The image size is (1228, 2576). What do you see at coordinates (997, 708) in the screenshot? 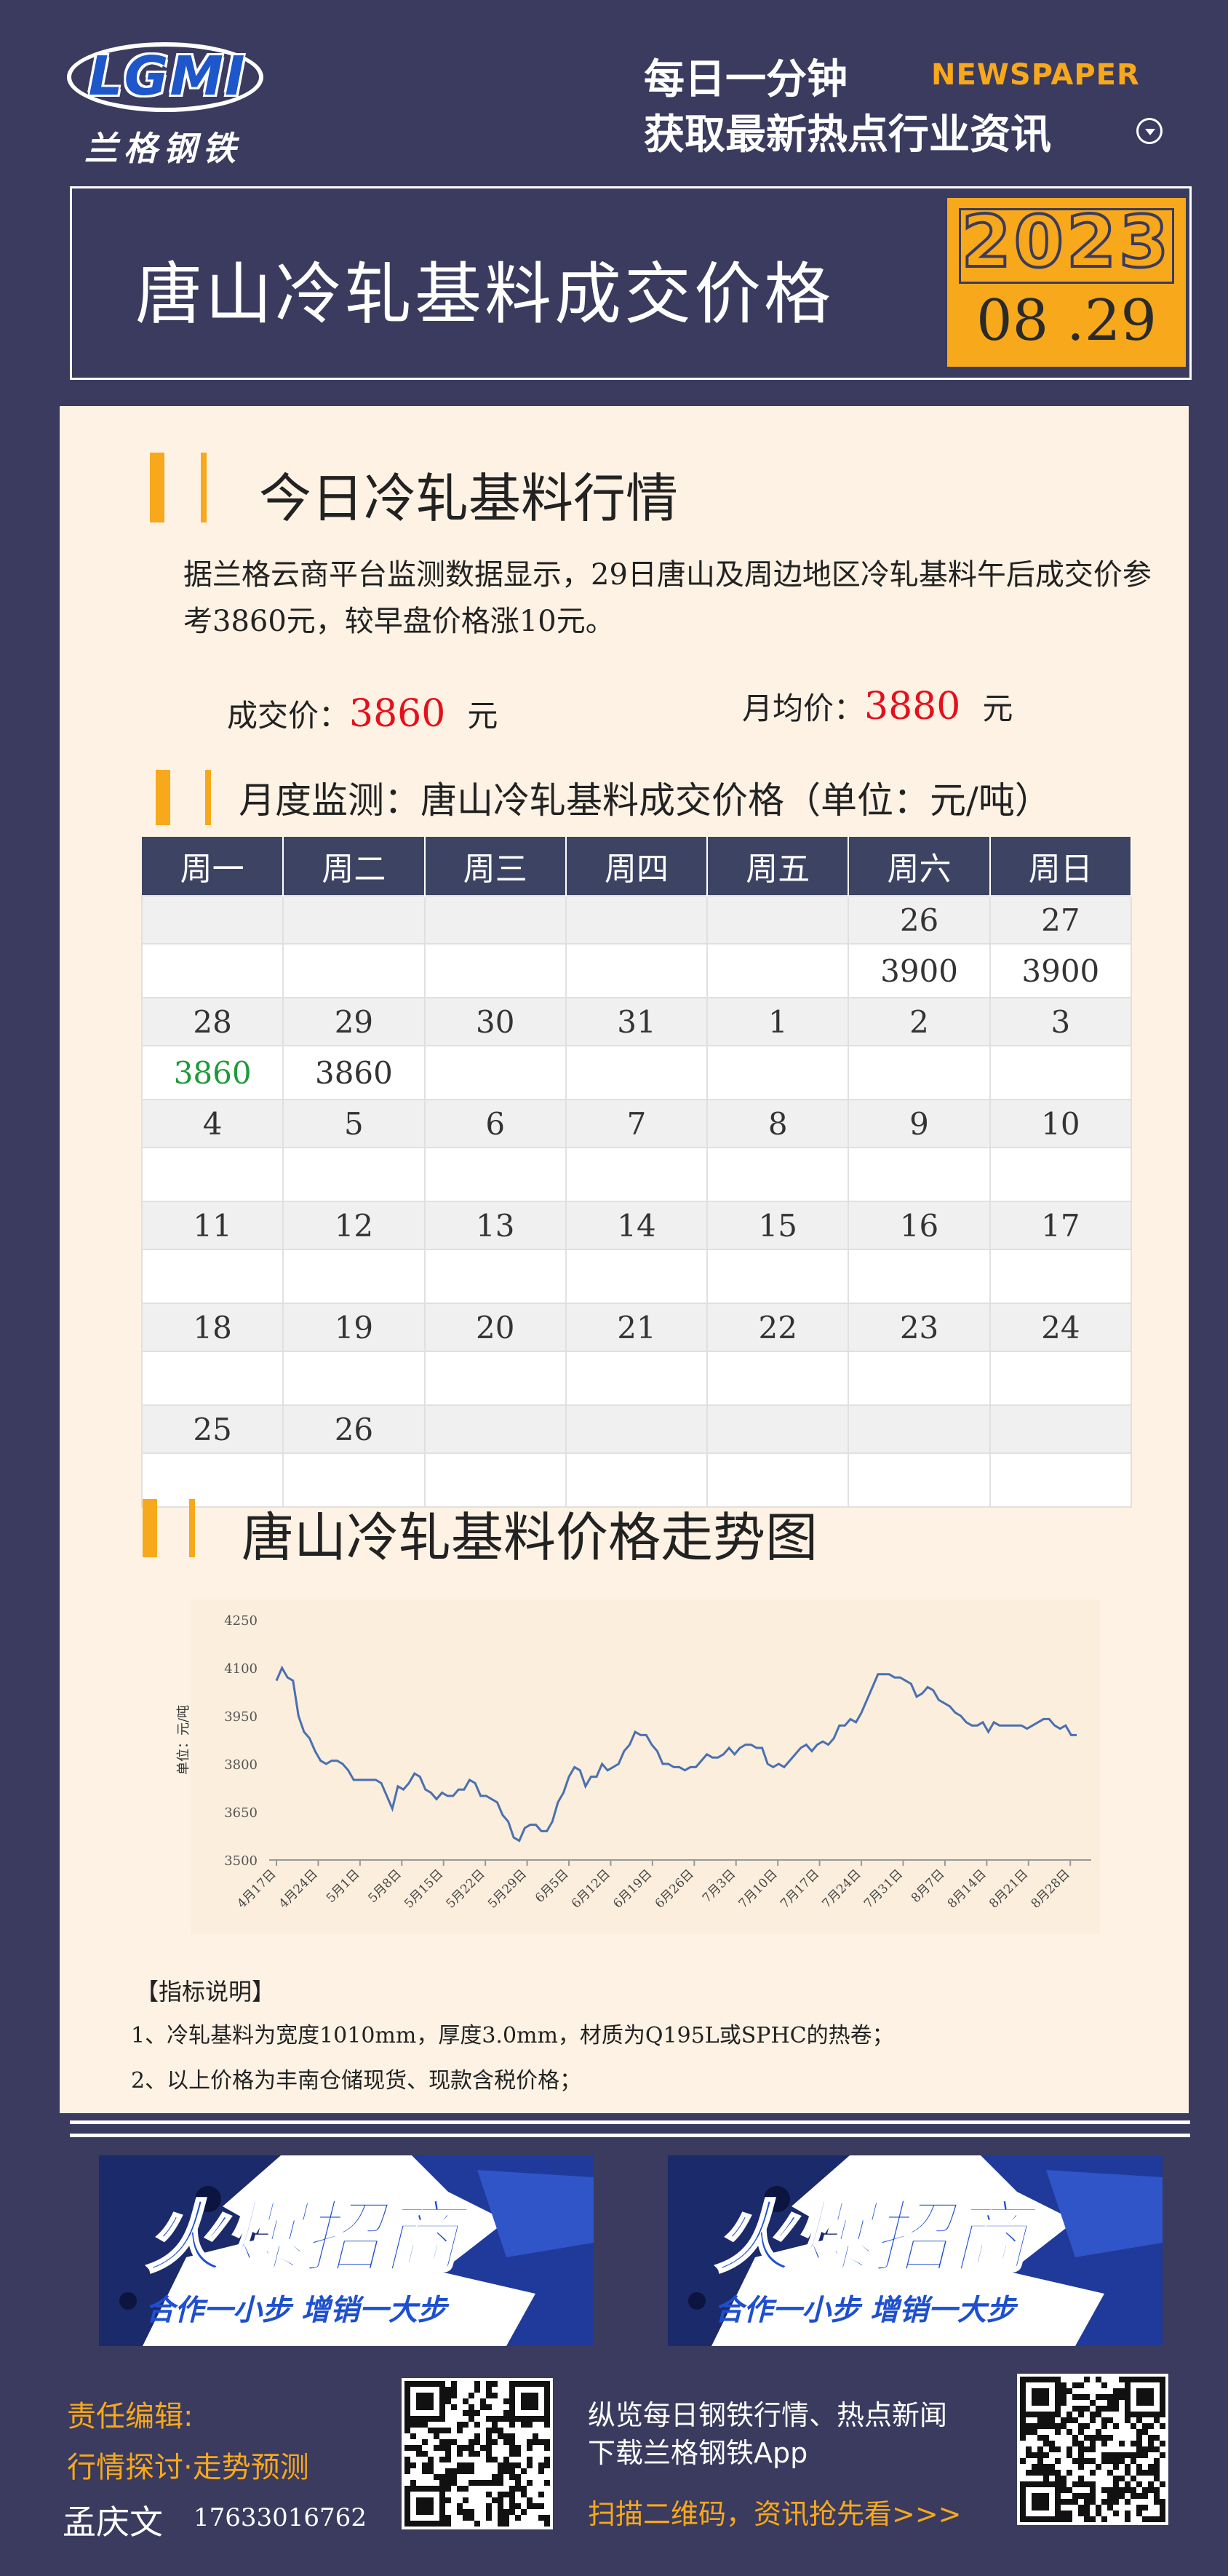
I see `avg-price-unit: 元` at bounding box center [997, 708].